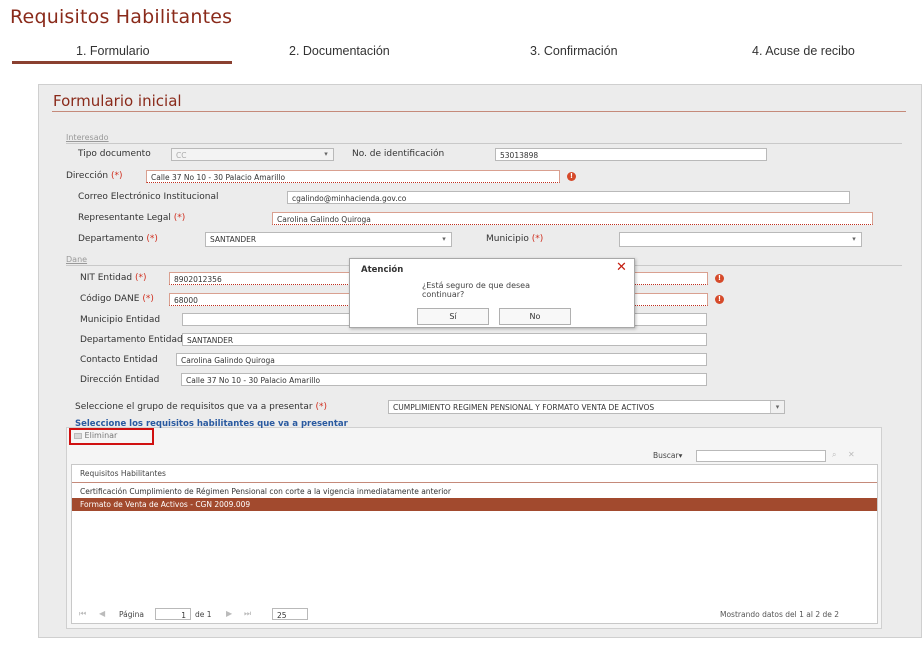 The height and width of the screenshot is (650, 924). Describe the element at coordinates (82, 614) in the screenshot. I see `first-page-icon: ⏮` at that location.